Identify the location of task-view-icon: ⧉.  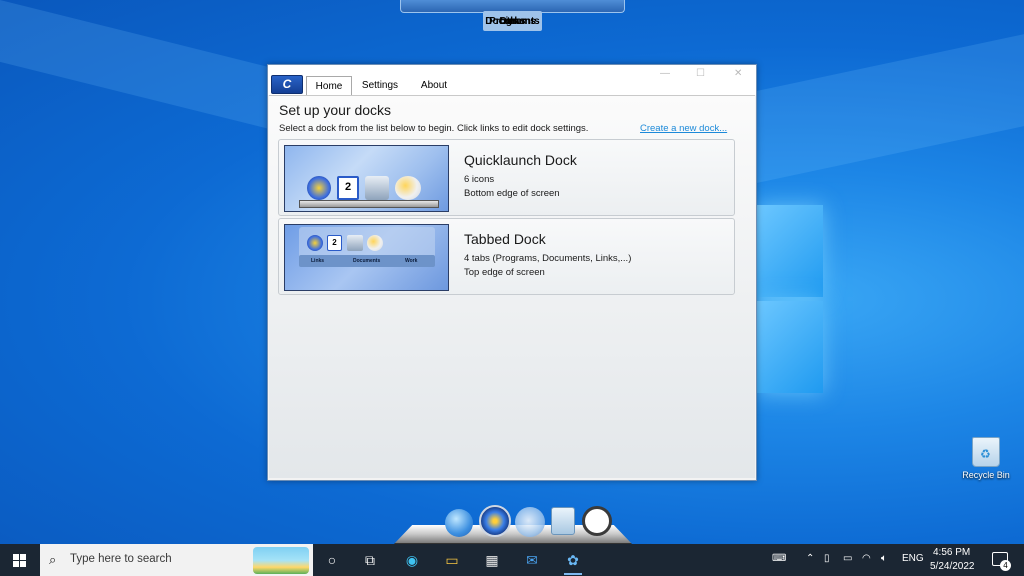
(370, 560).